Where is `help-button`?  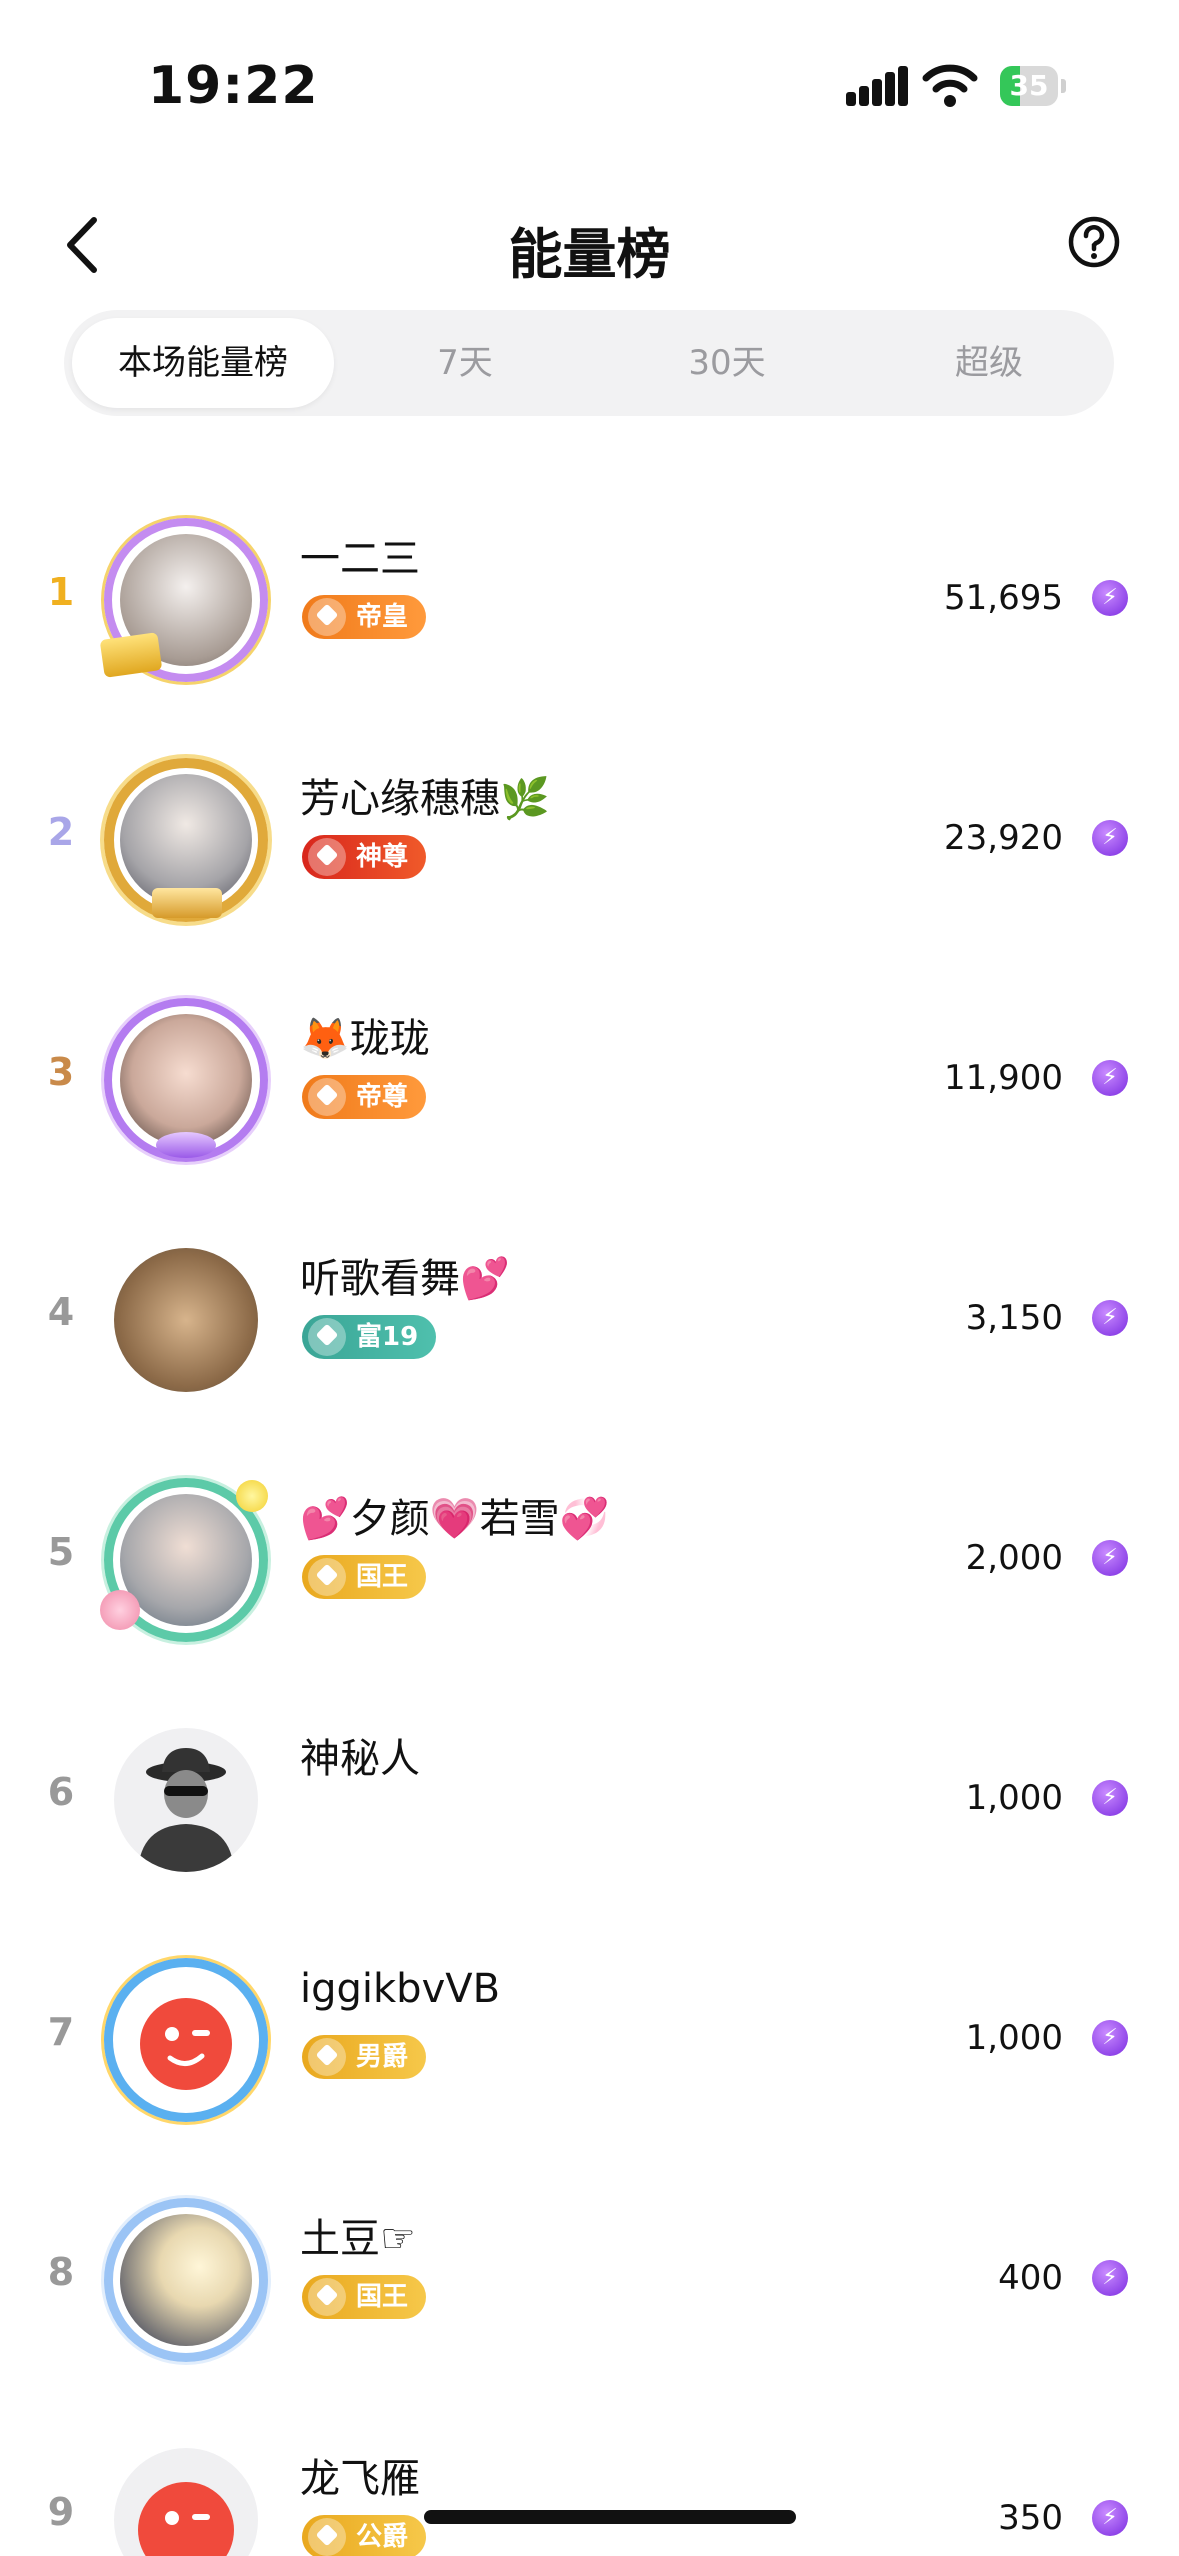 help-button is located at coordinates (1094, 242).